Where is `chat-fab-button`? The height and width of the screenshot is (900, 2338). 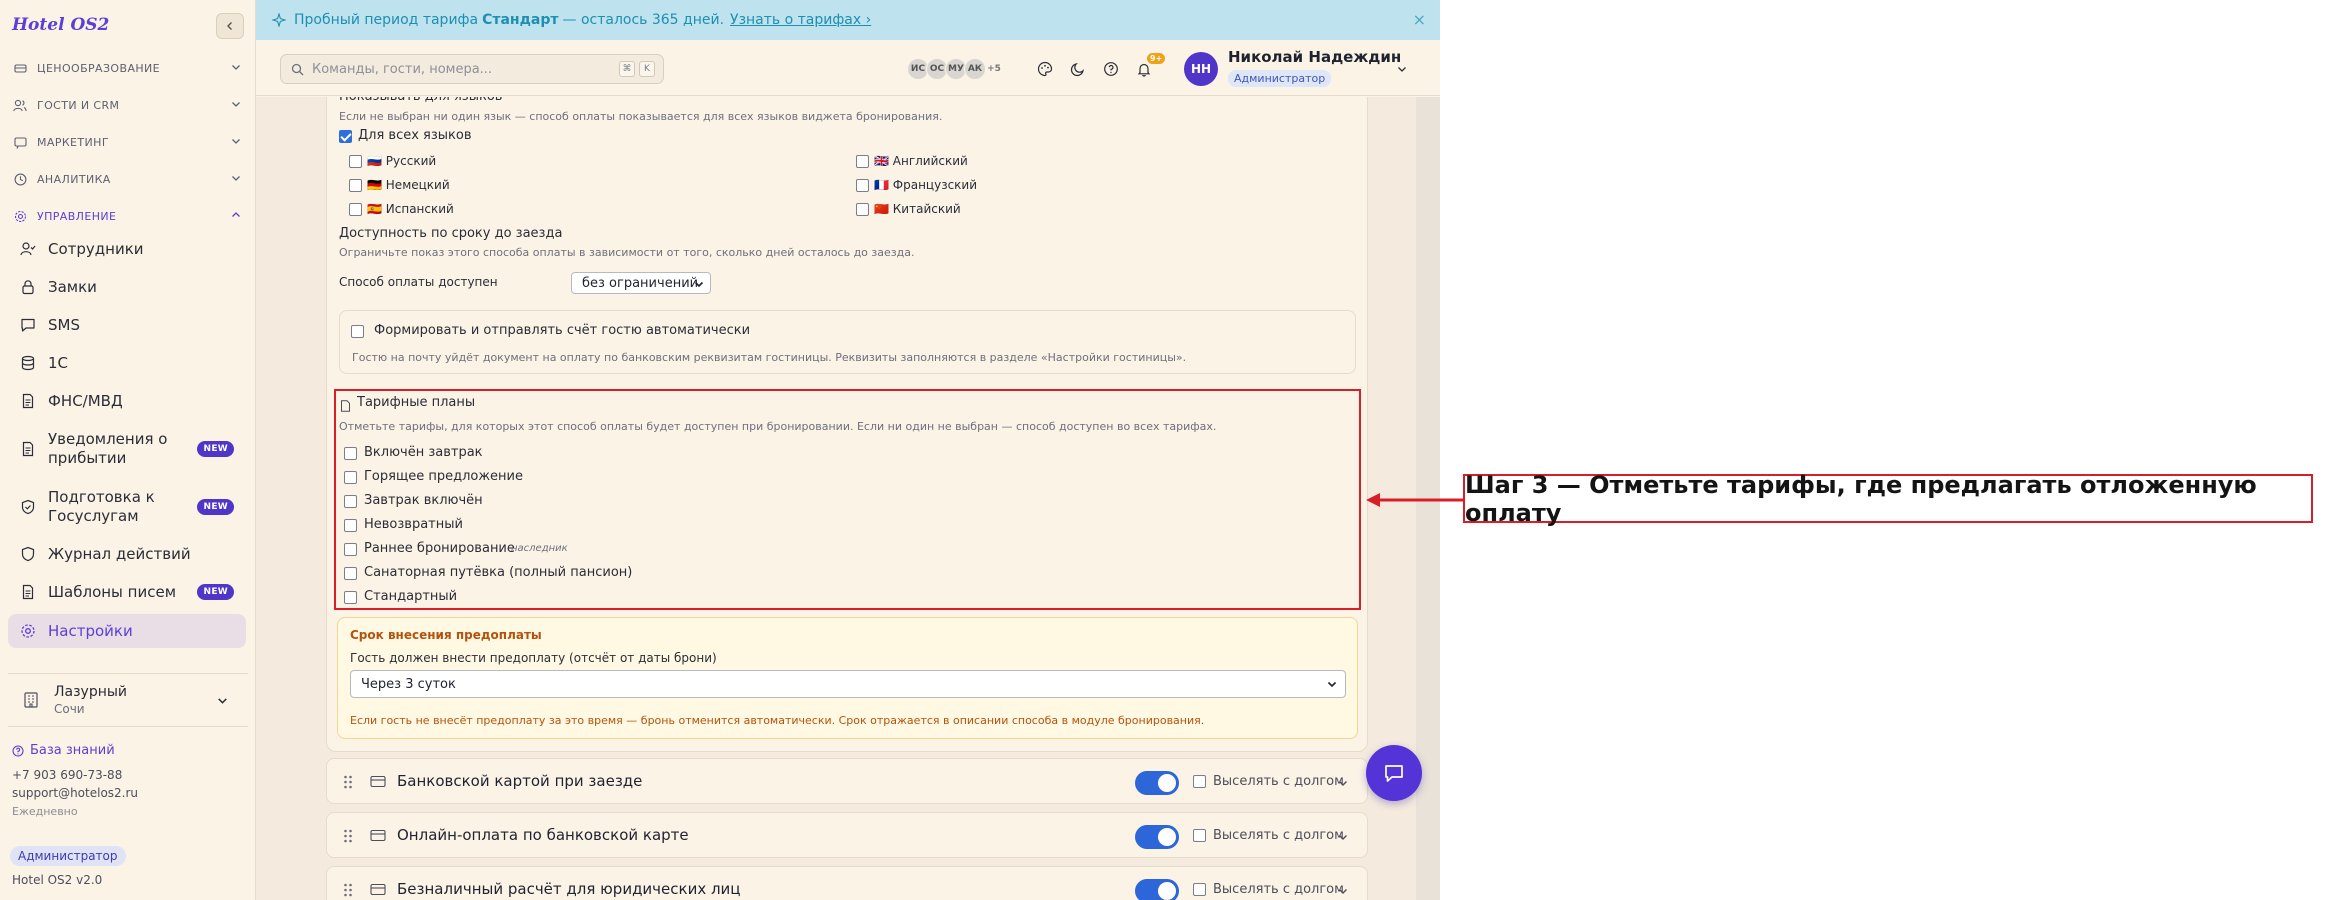
chat-fab-button is located at coordinates (1394, 773).